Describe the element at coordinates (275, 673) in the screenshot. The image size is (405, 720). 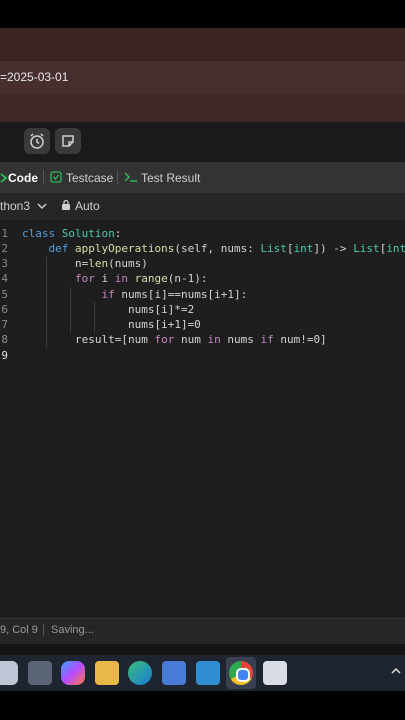
I see `snipping-tool-icon` at that location.